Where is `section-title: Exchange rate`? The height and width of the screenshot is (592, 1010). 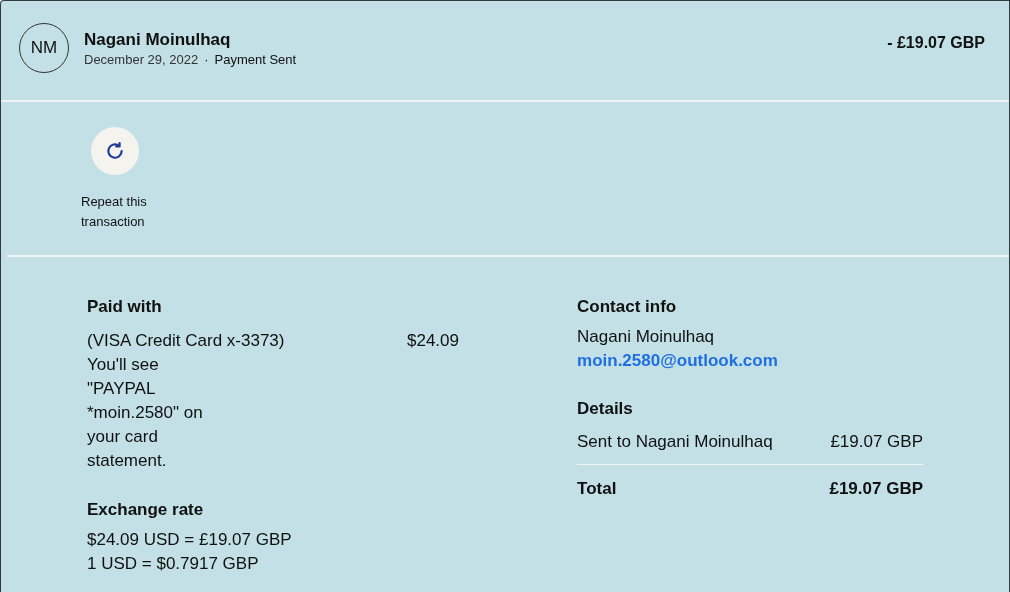
section-title: Exchange rate is located at coordinates (146, 510).